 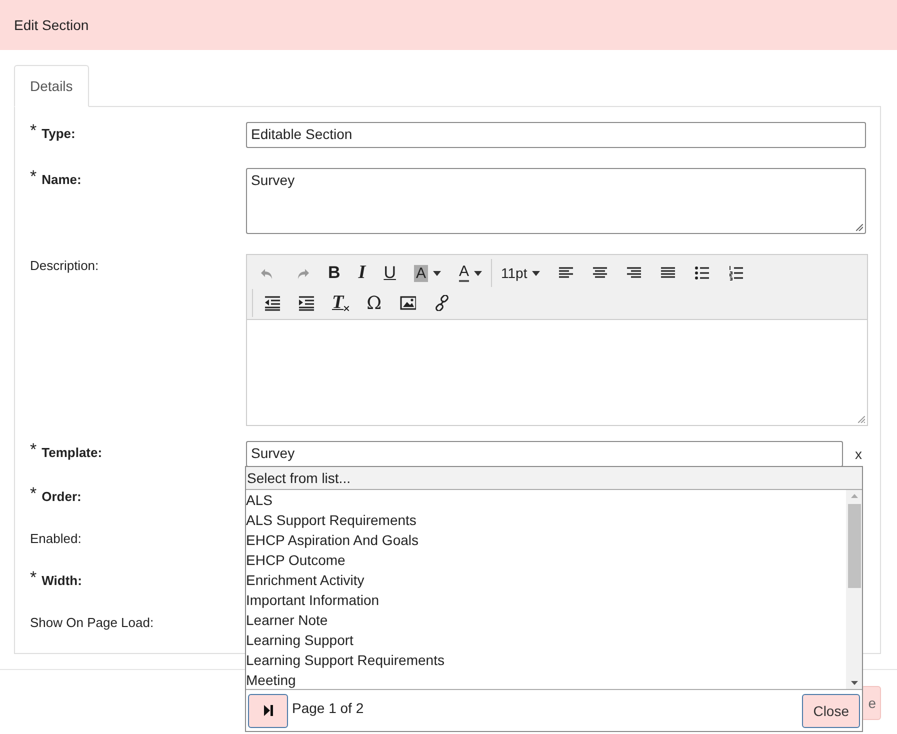 What do you see at coordinates (871, 703) in the screenshot?
I see `save-button: e` at bounding box center [871, 703].